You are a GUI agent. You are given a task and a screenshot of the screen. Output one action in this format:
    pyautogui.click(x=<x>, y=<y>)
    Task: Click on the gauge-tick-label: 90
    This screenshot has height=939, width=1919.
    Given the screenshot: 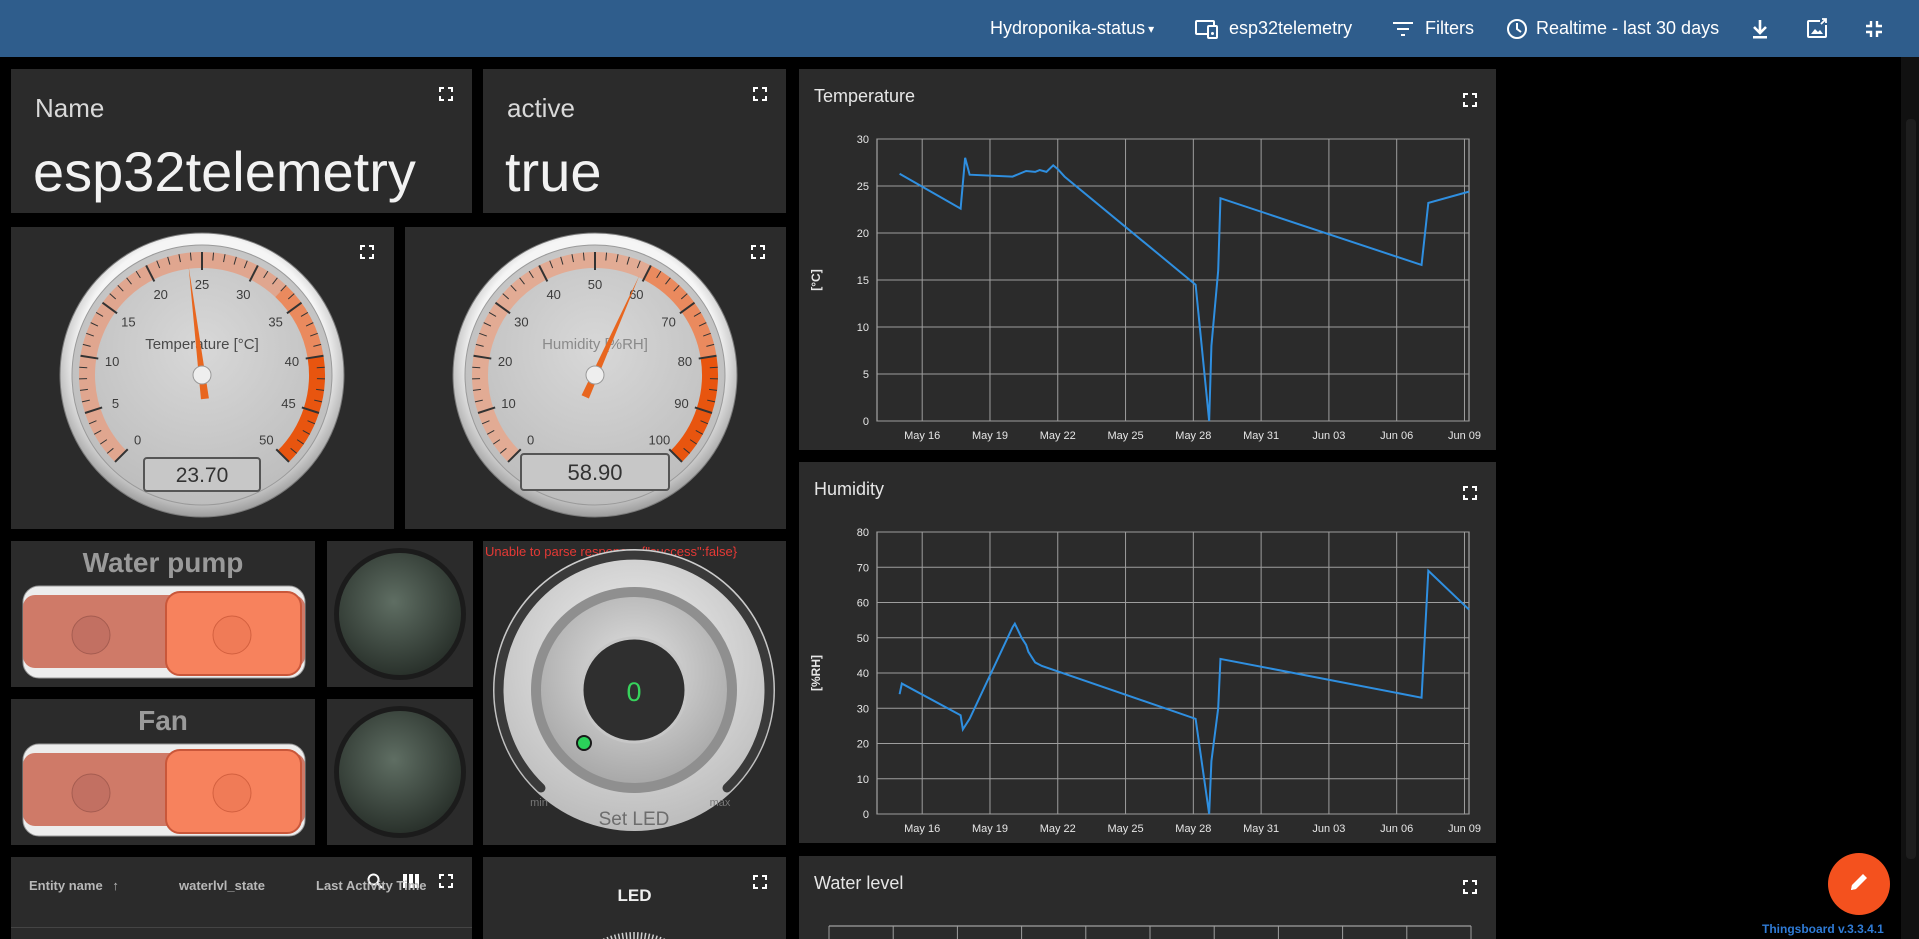 What is the action you would take?
    pyautogui.click(x=681, y=403)
    